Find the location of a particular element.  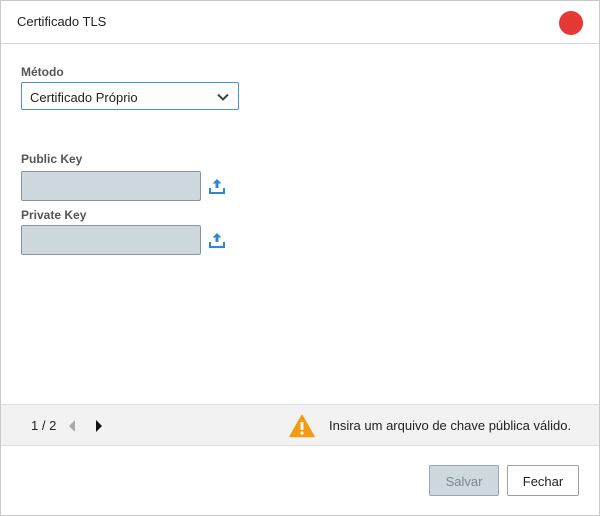

method-select-value: Certificado Próprio is located at coordinates (84, 97).